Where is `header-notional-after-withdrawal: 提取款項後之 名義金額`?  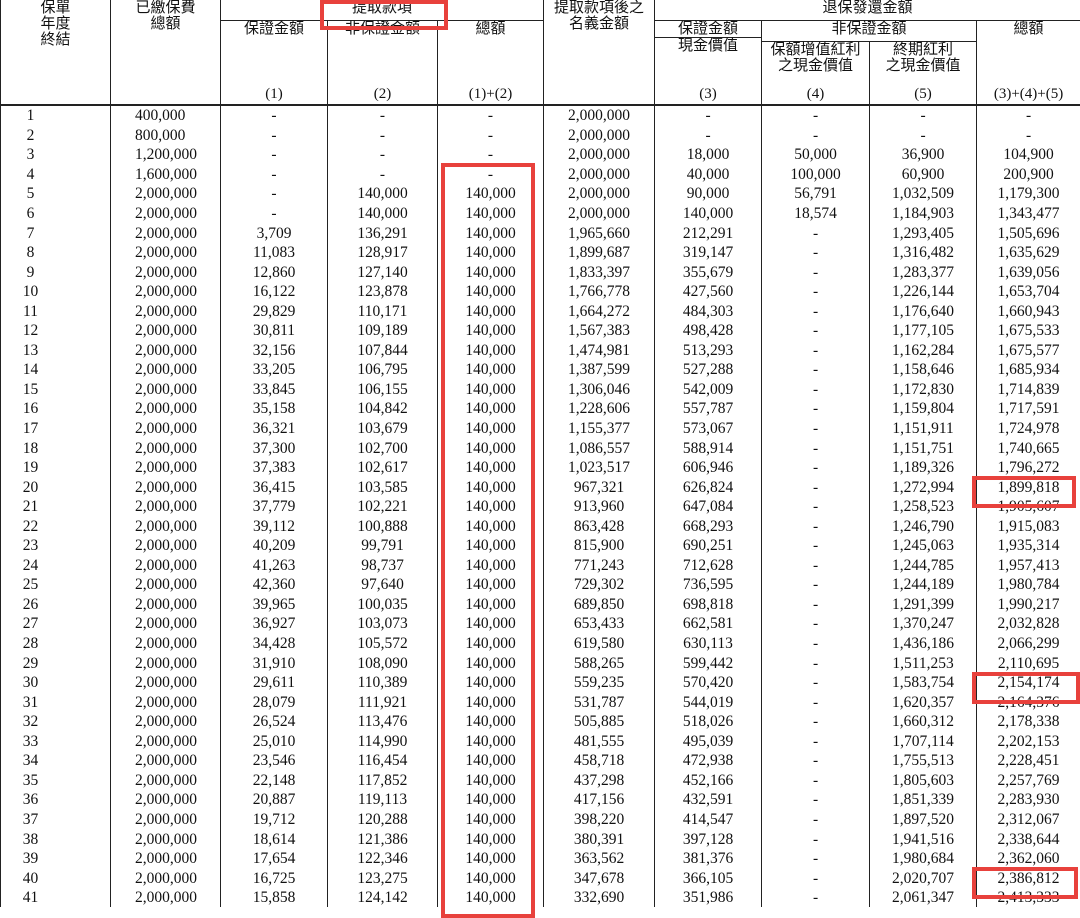 header-notional-after-withdrawal: 提取款項後之 名義金額 is located at coordinates (599, 37).